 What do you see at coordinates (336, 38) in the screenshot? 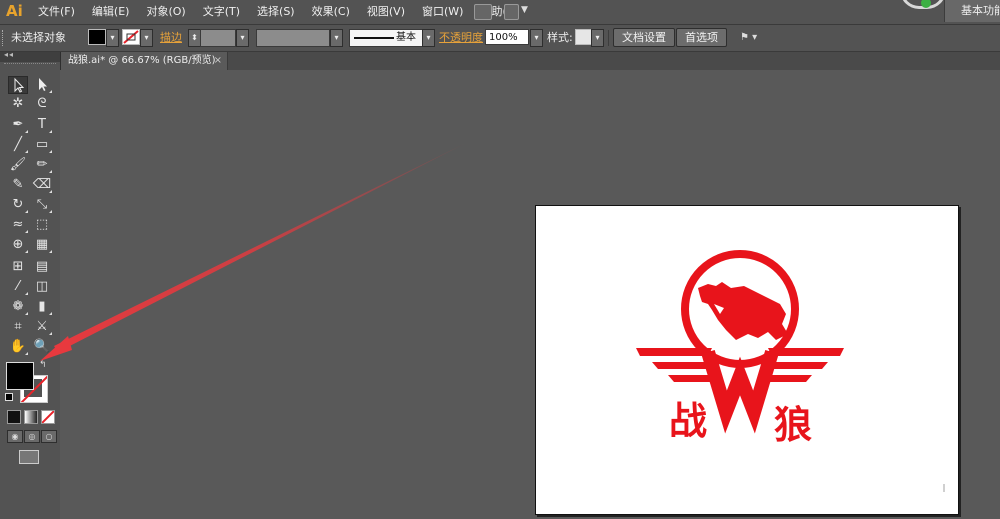
I see `variable-width-dropdown: ▾` at bounding box center [336, 38].